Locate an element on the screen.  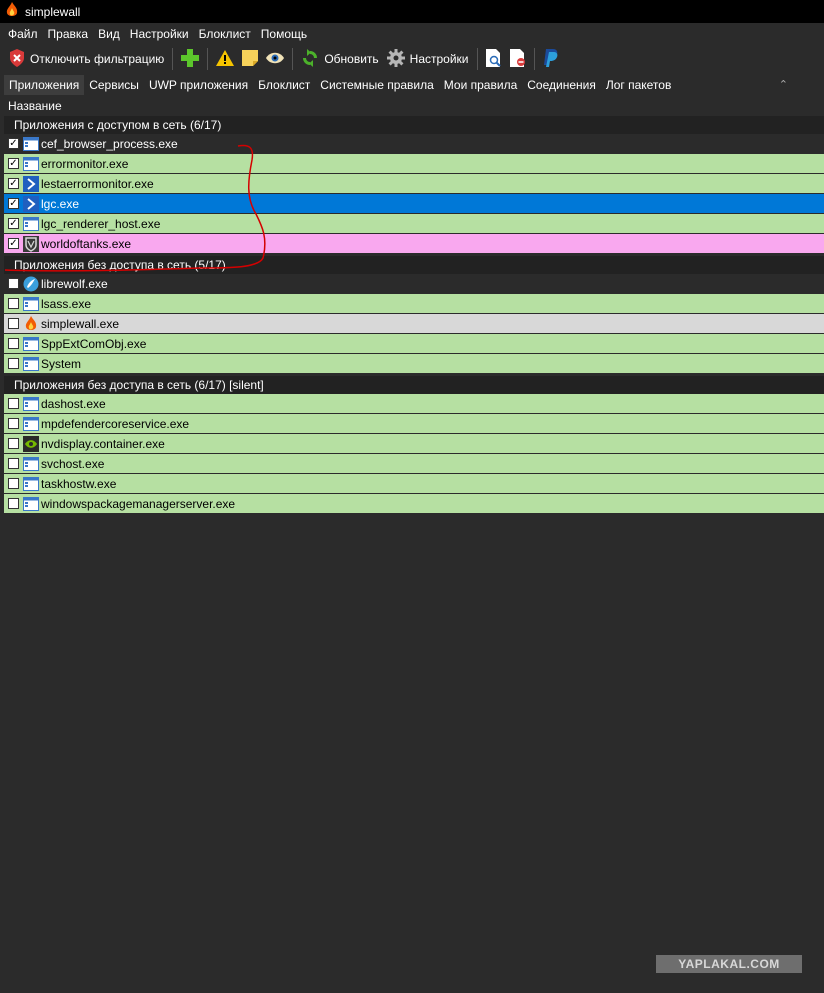
menu-settings: Настройки is located at coordinates (159, 34).